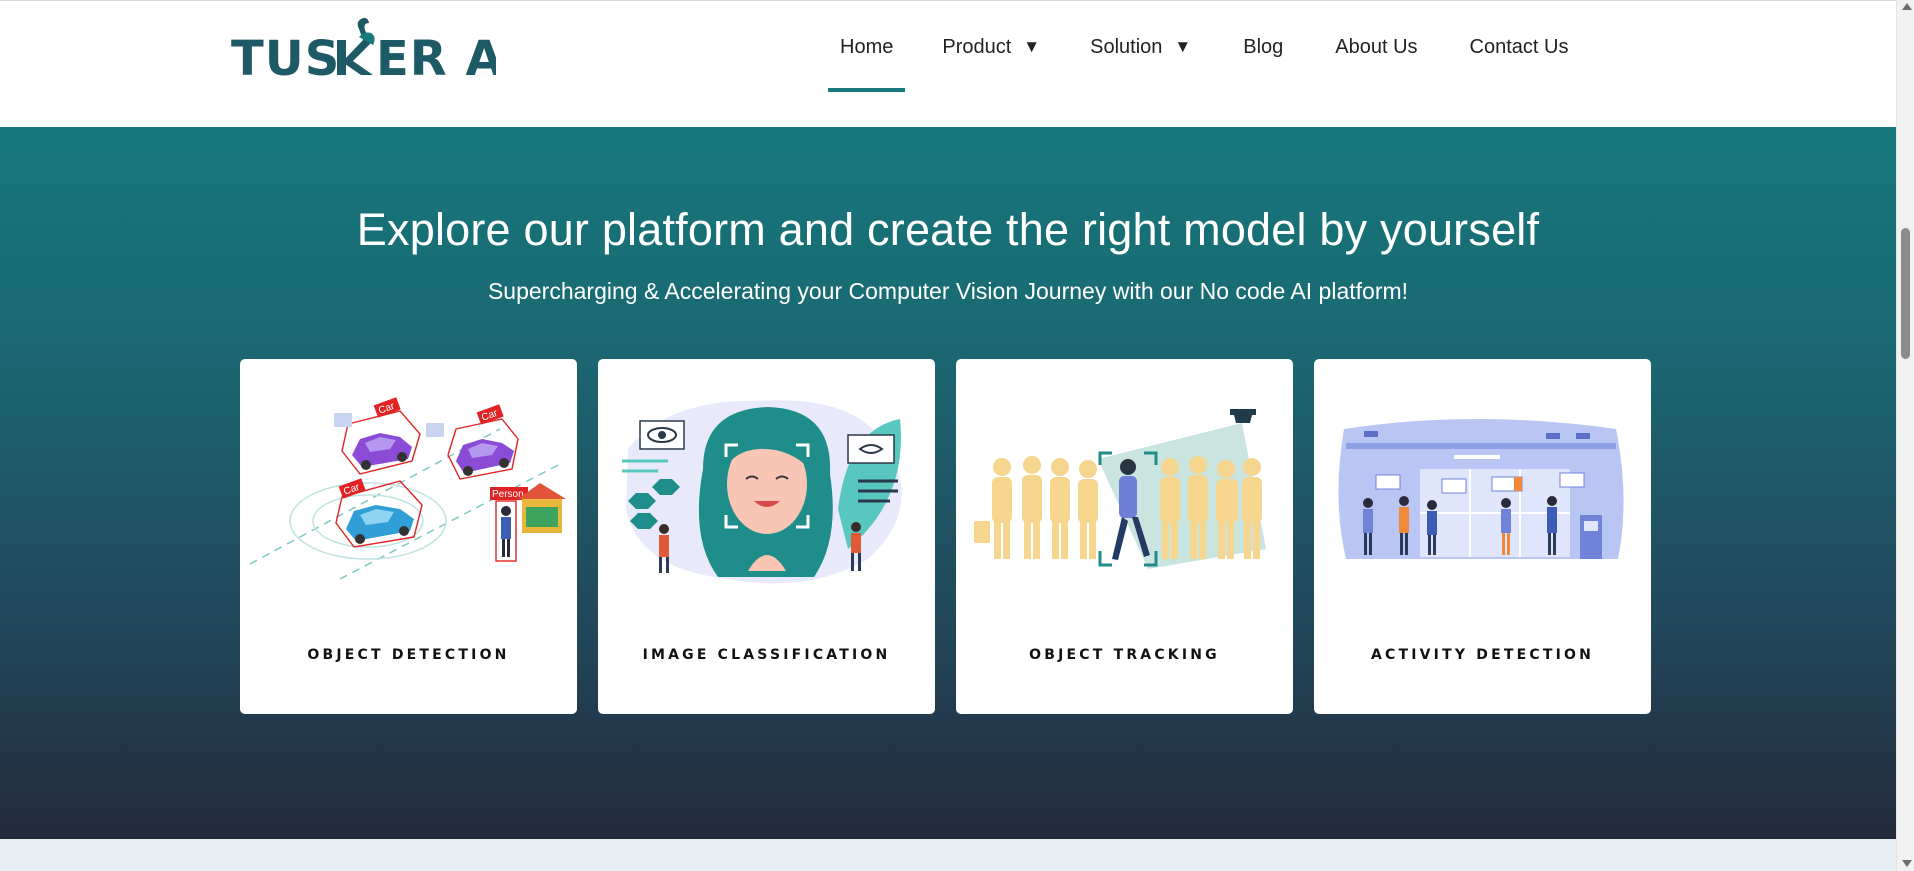 The height and width of the screenshot is (871, 1914). I want to click on nav-solution: Solution ▼, so click(1140, 47).